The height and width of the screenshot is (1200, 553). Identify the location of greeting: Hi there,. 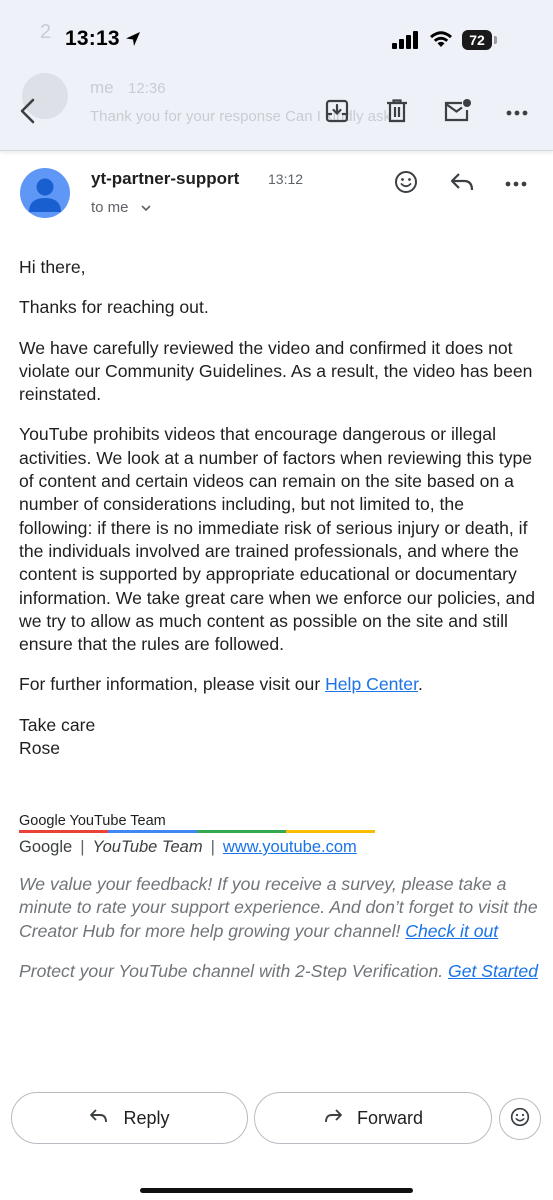
(52, 267).